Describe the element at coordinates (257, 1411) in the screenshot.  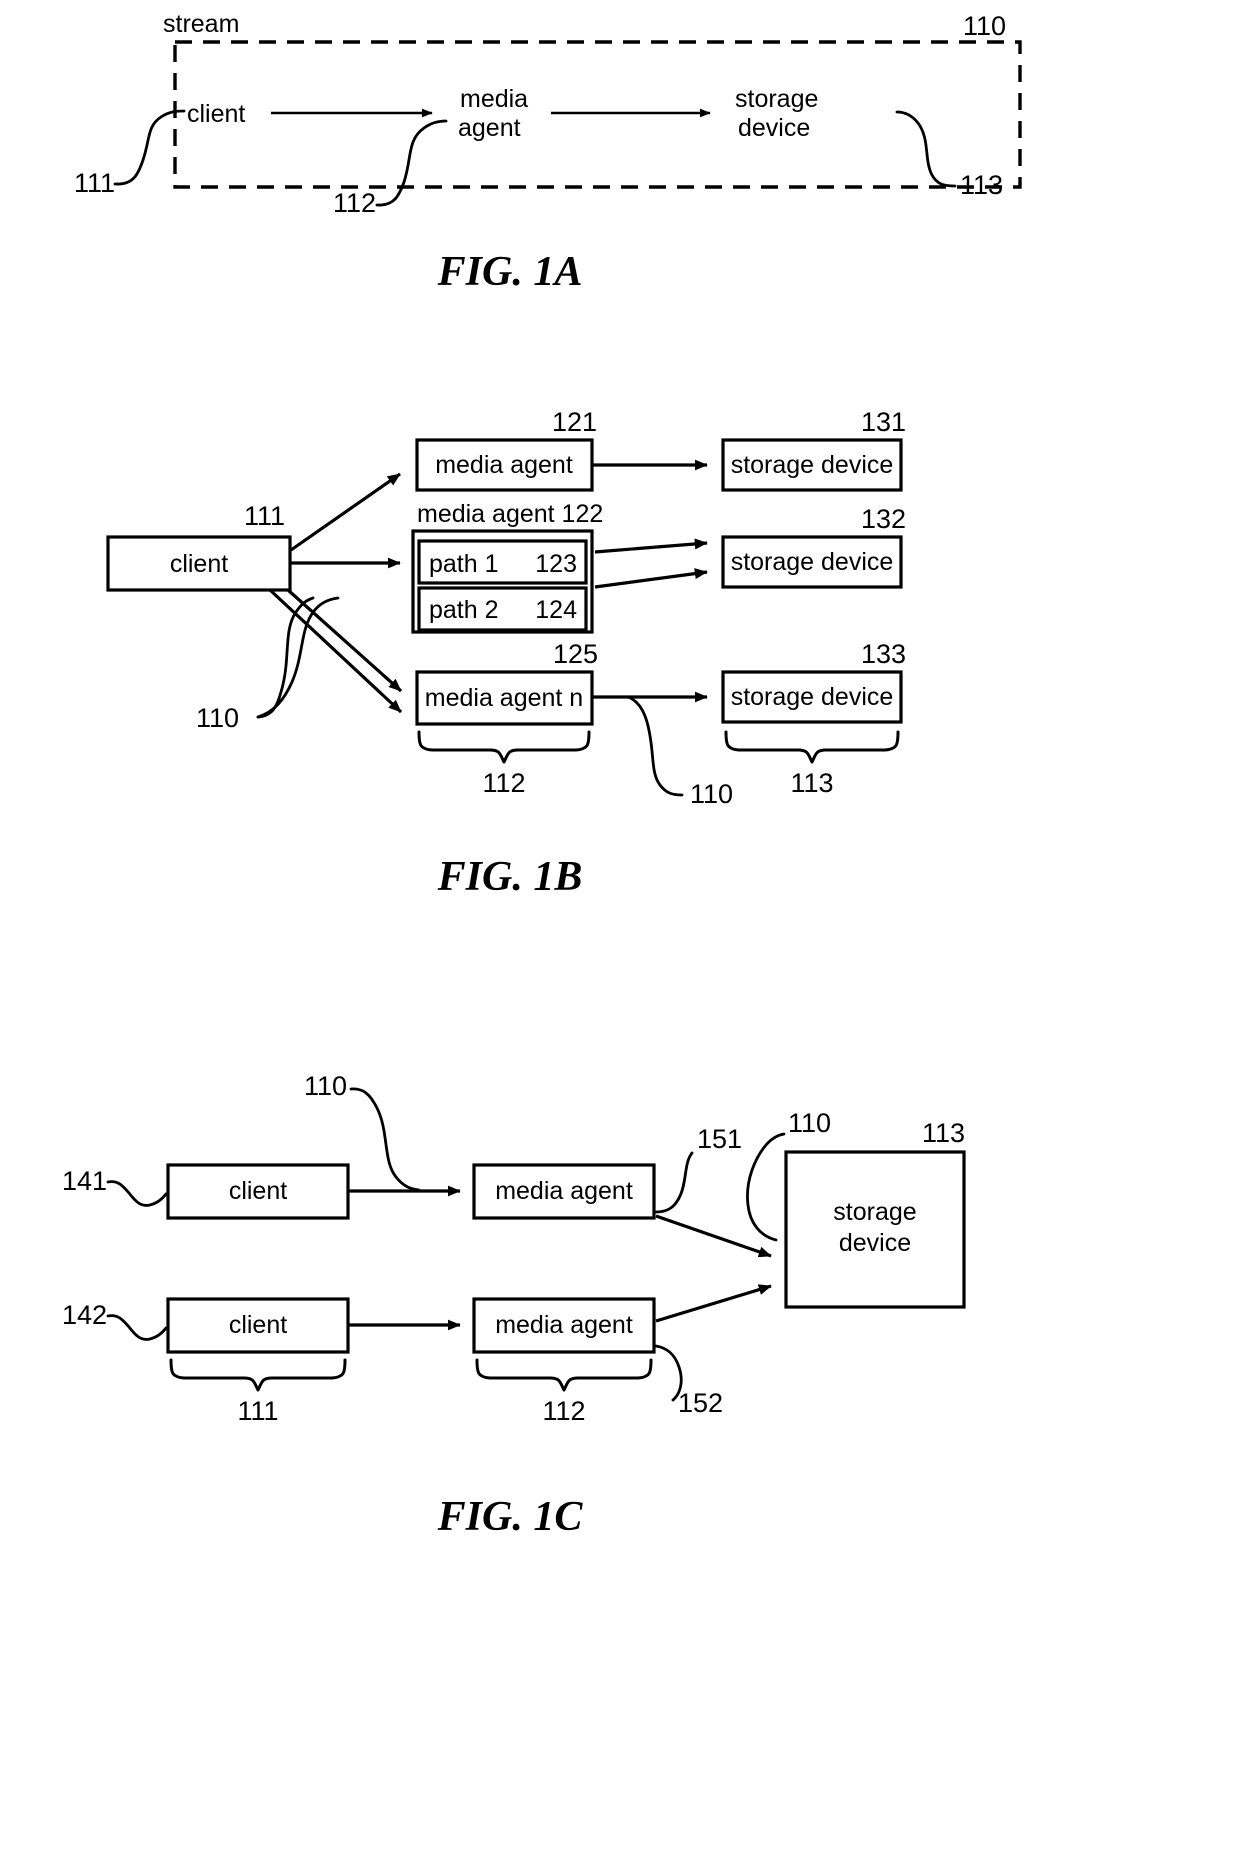
I see `fig1c-brace-label-111: 111` at that location.